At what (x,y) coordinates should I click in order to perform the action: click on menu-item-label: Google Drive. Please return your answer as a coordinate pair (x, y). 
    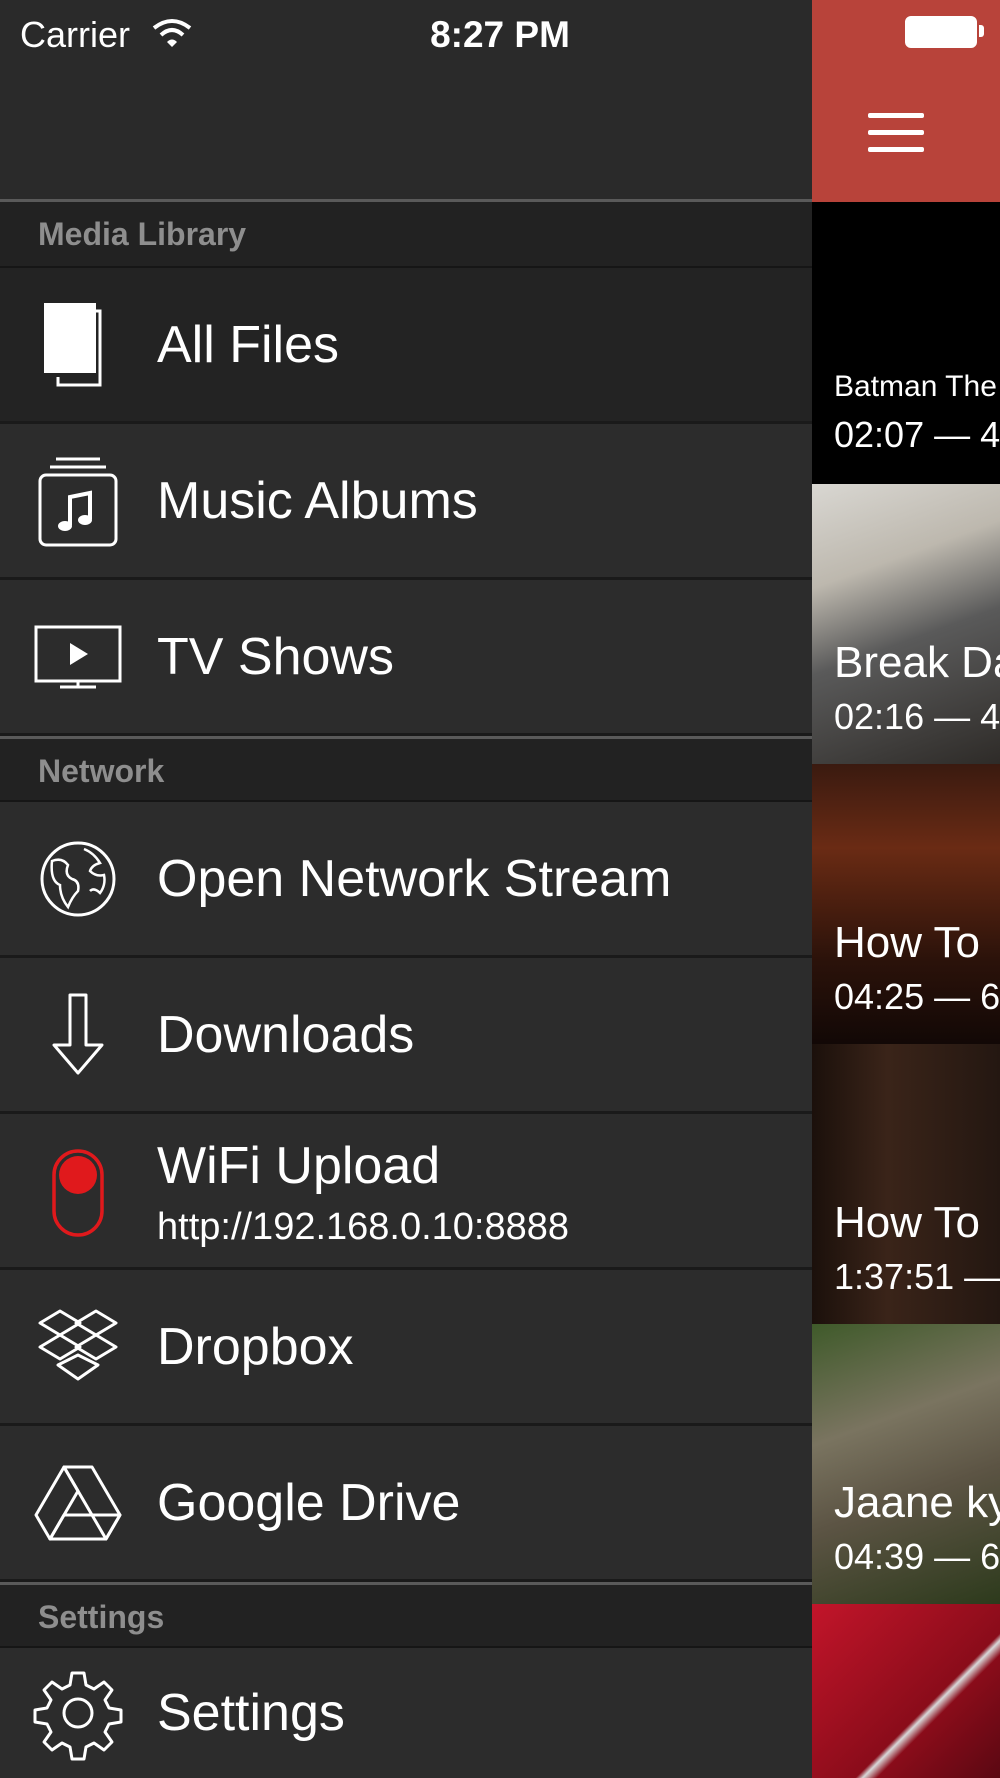
    Looking at the image, I should click on (309, 1502).